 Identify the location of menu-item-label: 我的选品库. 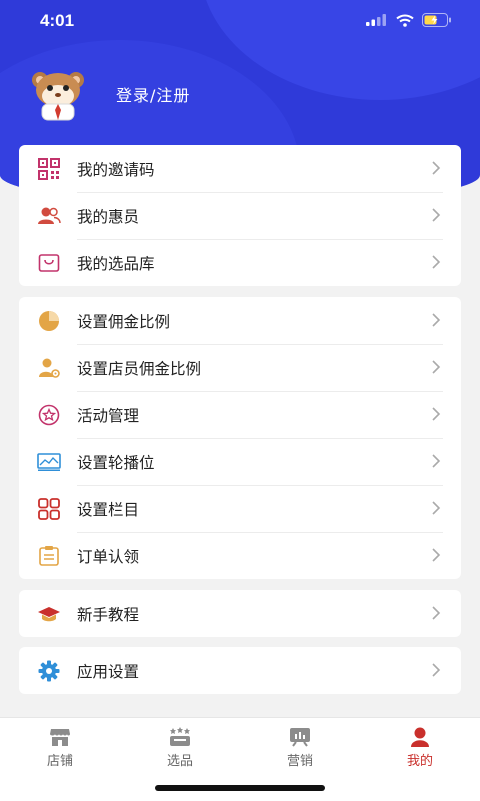
(116, 263).